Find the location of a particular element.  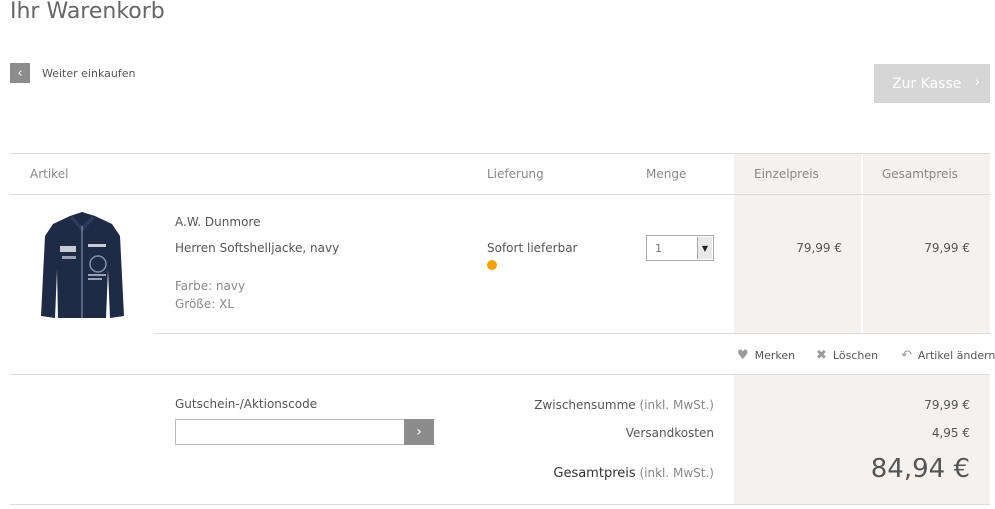

coupon-label: Gutschein-/Aktionscode is located at coordinates (246, 404).